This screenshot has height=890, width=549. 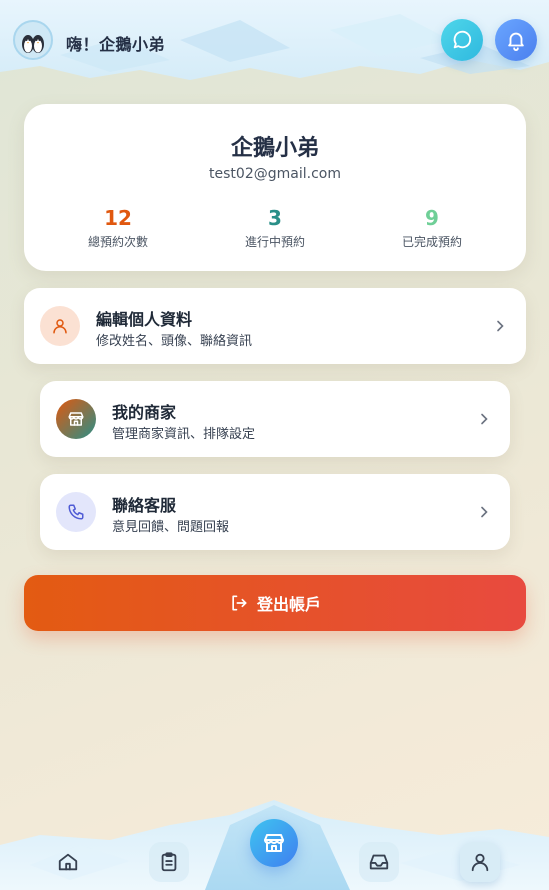 I want to click on home-icon, so click(x=68, y=862).